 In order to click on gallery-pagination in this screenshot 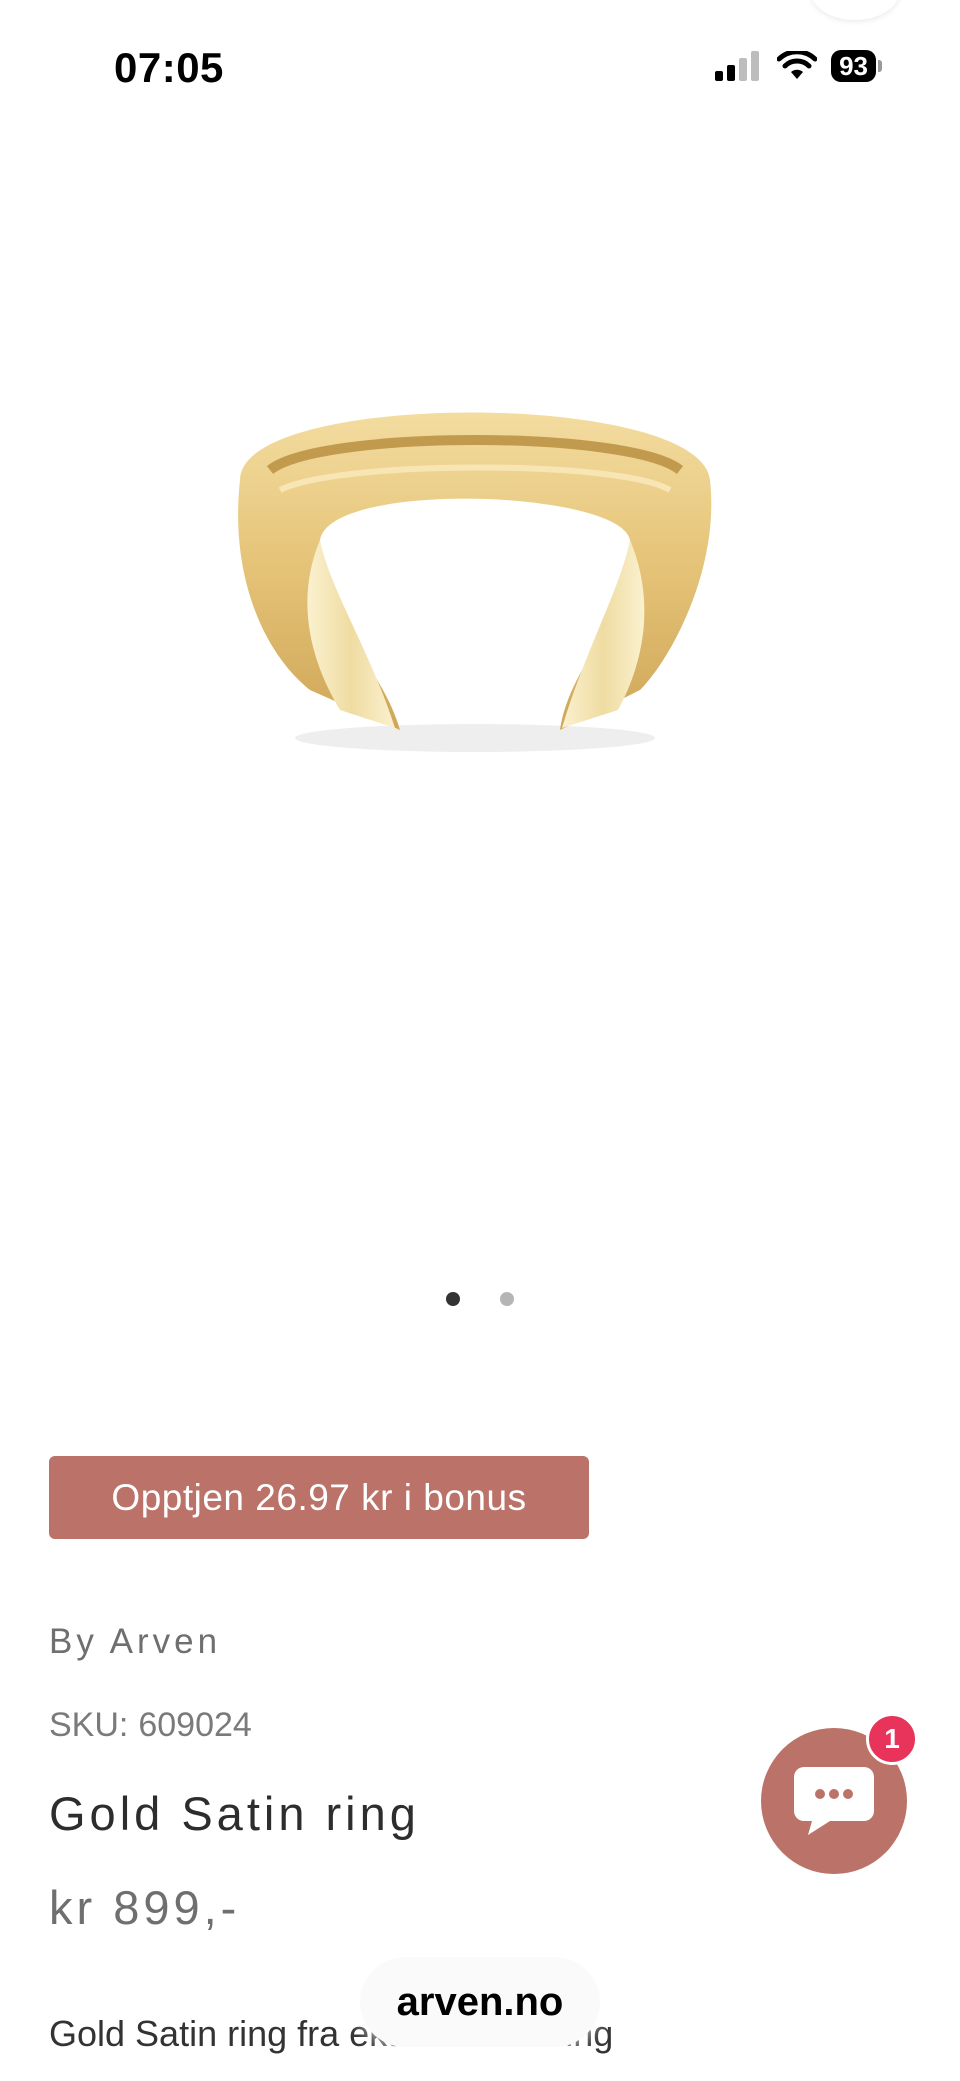, I will do `click(480, 1299)`.